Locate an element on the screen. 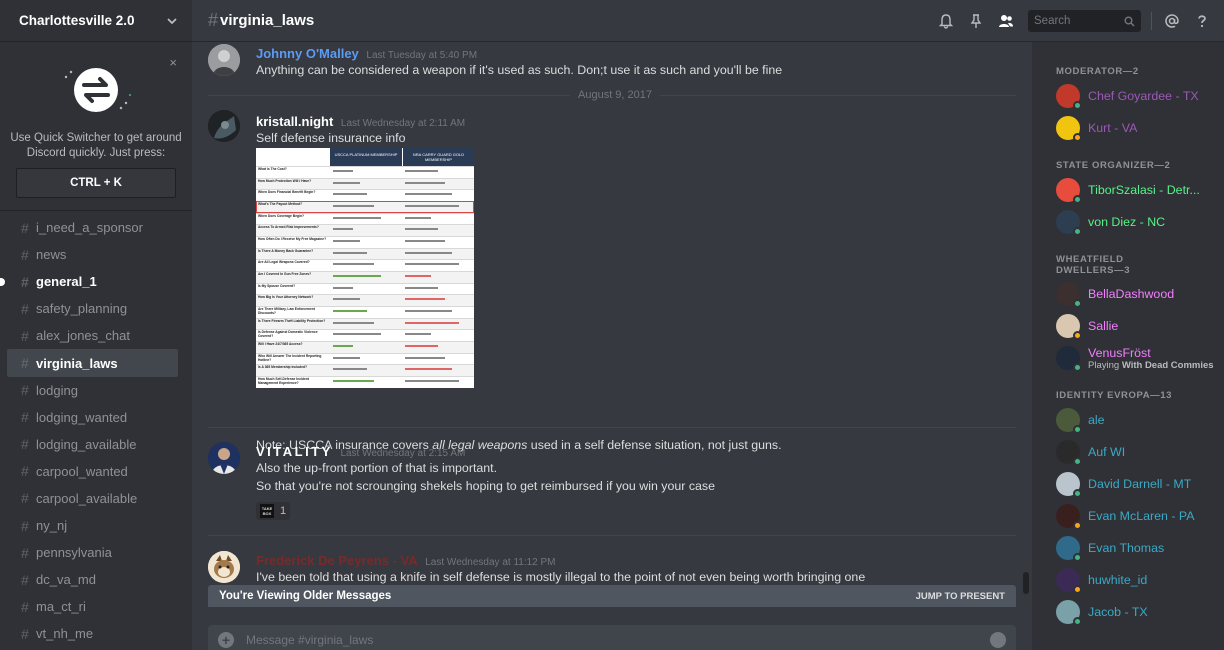 The width and height of the screenshot is (1224, 650). member-item: Evan Thomas is located at coordinates (1110, 548).